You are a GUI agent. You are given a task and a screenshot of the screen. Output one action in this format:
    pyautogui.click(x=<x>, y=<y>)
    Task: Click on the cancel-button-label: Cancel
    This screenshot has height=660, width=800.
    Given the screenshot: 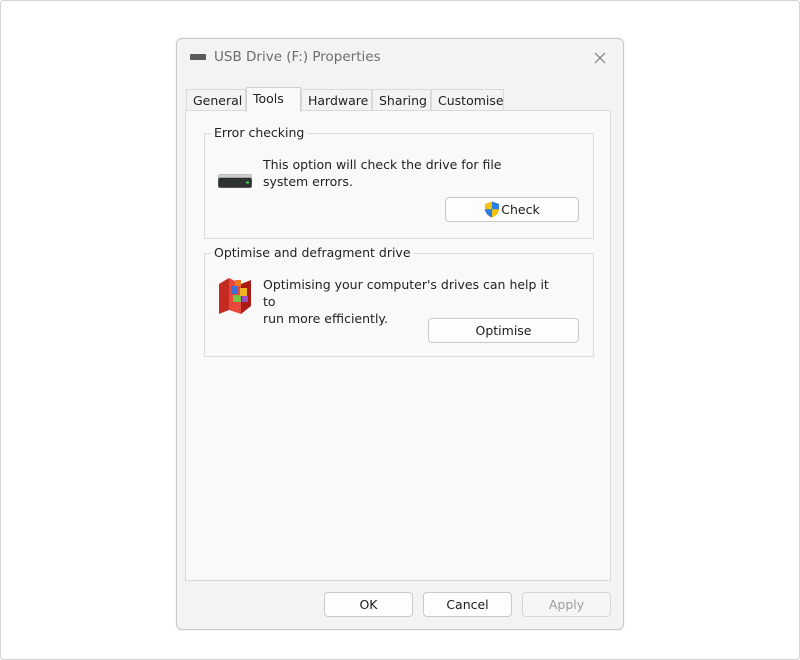 What is the action you would take?
    pyautogui.click(x=467, y=604)
    